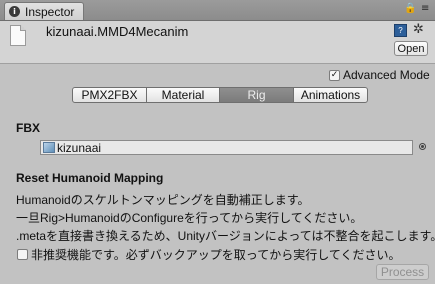 The height and width of the screenshot is (284, 435). What do you see at coordinates (410, 8) in the screenshot?
I see `lock-icon: 🔒` at bounding box center [410, 8].